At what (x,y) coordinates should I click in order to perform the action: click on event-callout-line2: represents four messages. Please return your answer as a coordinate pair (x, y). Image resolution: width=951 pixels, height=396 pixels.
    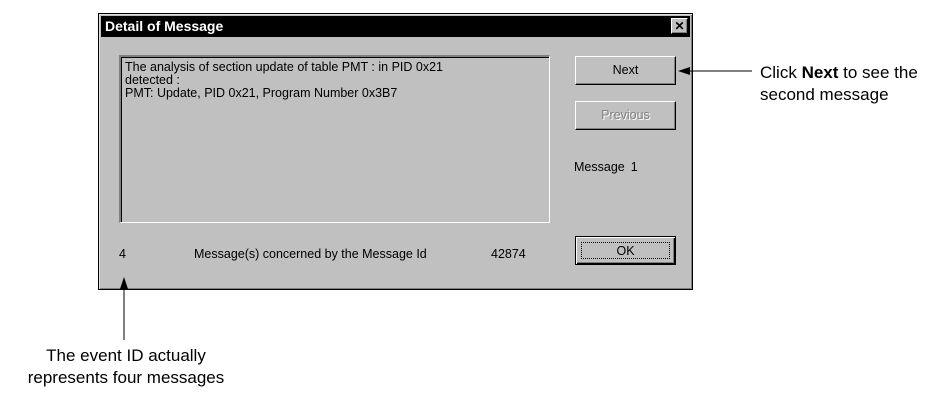
    Looking at the image, I should click on (126, 377).